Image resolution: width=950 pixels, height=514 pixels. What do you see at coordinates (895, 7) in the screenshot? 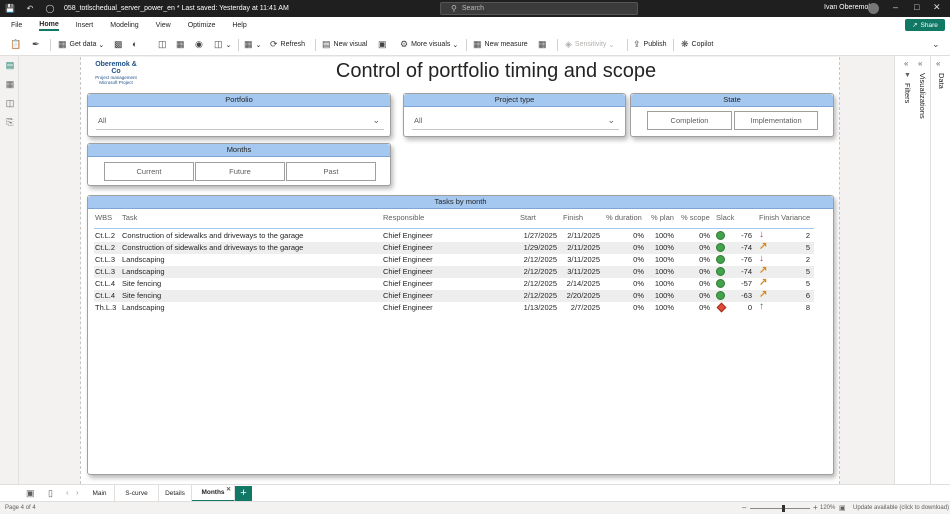
I see `minimize-icon: –` at bounding box center [895, 7].